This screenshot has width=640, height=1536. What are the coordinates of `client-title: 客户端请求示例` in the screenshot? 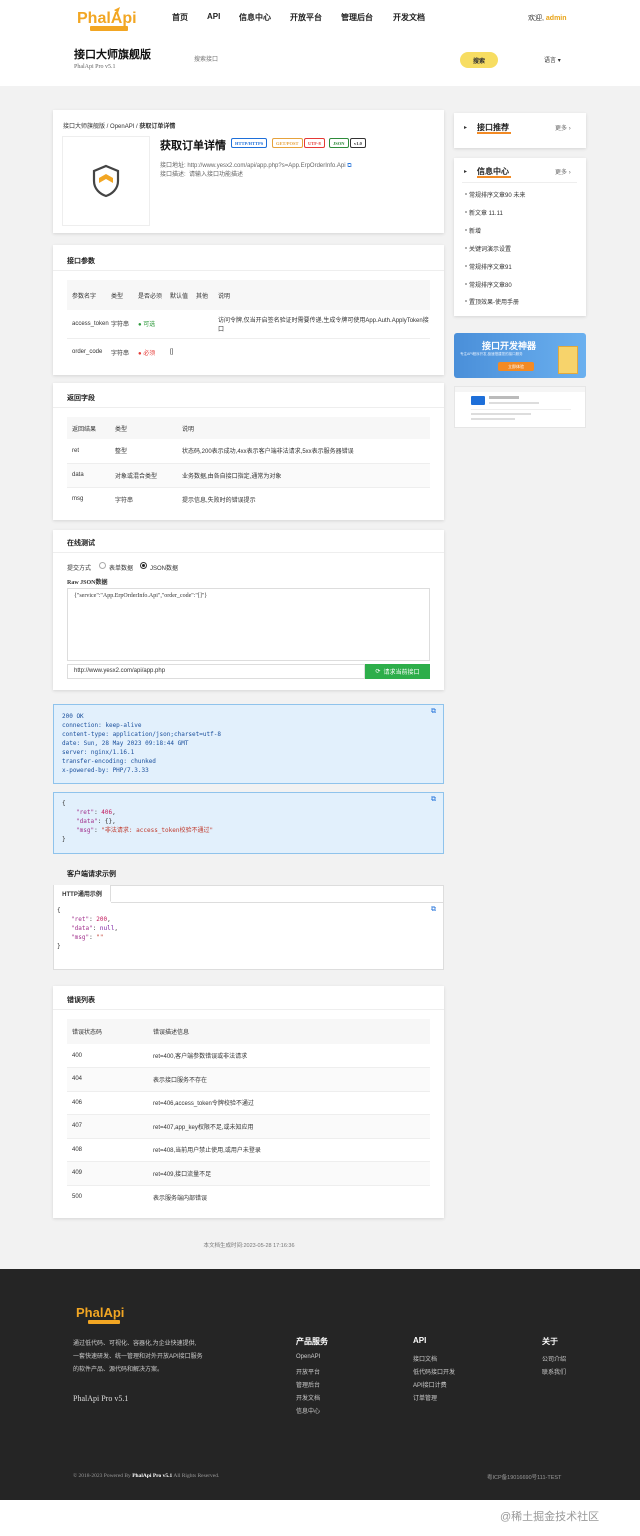 It's located at (91, 874).